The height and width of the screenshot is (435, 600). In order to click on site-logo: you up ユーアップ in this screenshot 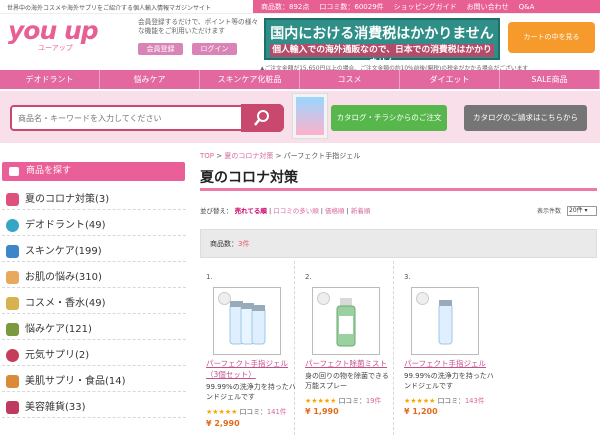, I will do `click(64, 34)`.